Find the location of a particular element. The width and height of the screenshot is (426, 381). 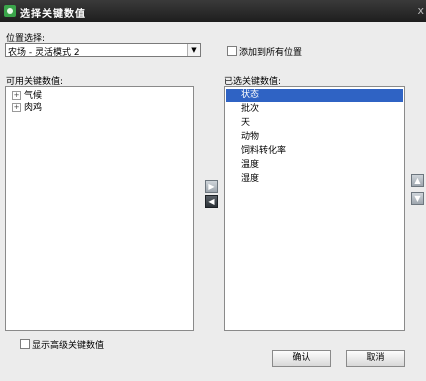

show-advanced-checkbox is located at coordinates (25, 344).